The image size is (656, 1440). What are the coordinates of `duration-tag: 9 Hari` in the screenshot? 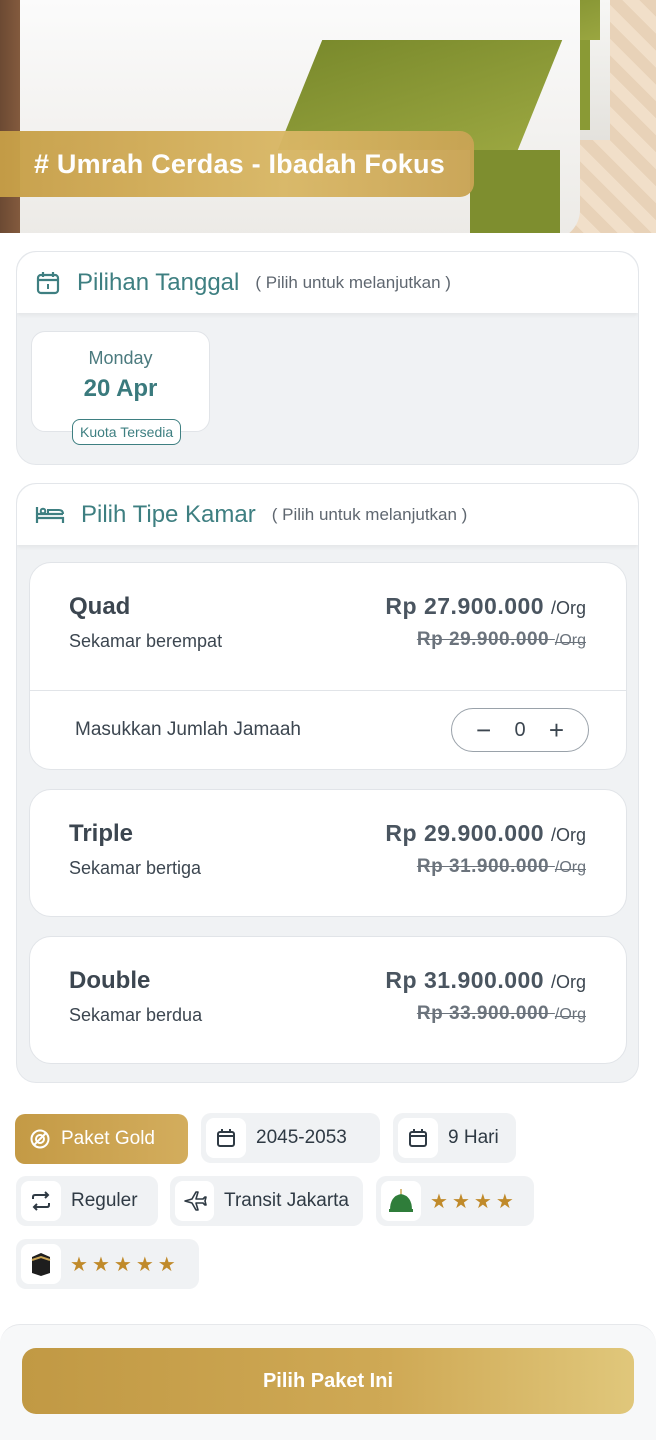 It's located at (454, 1138).